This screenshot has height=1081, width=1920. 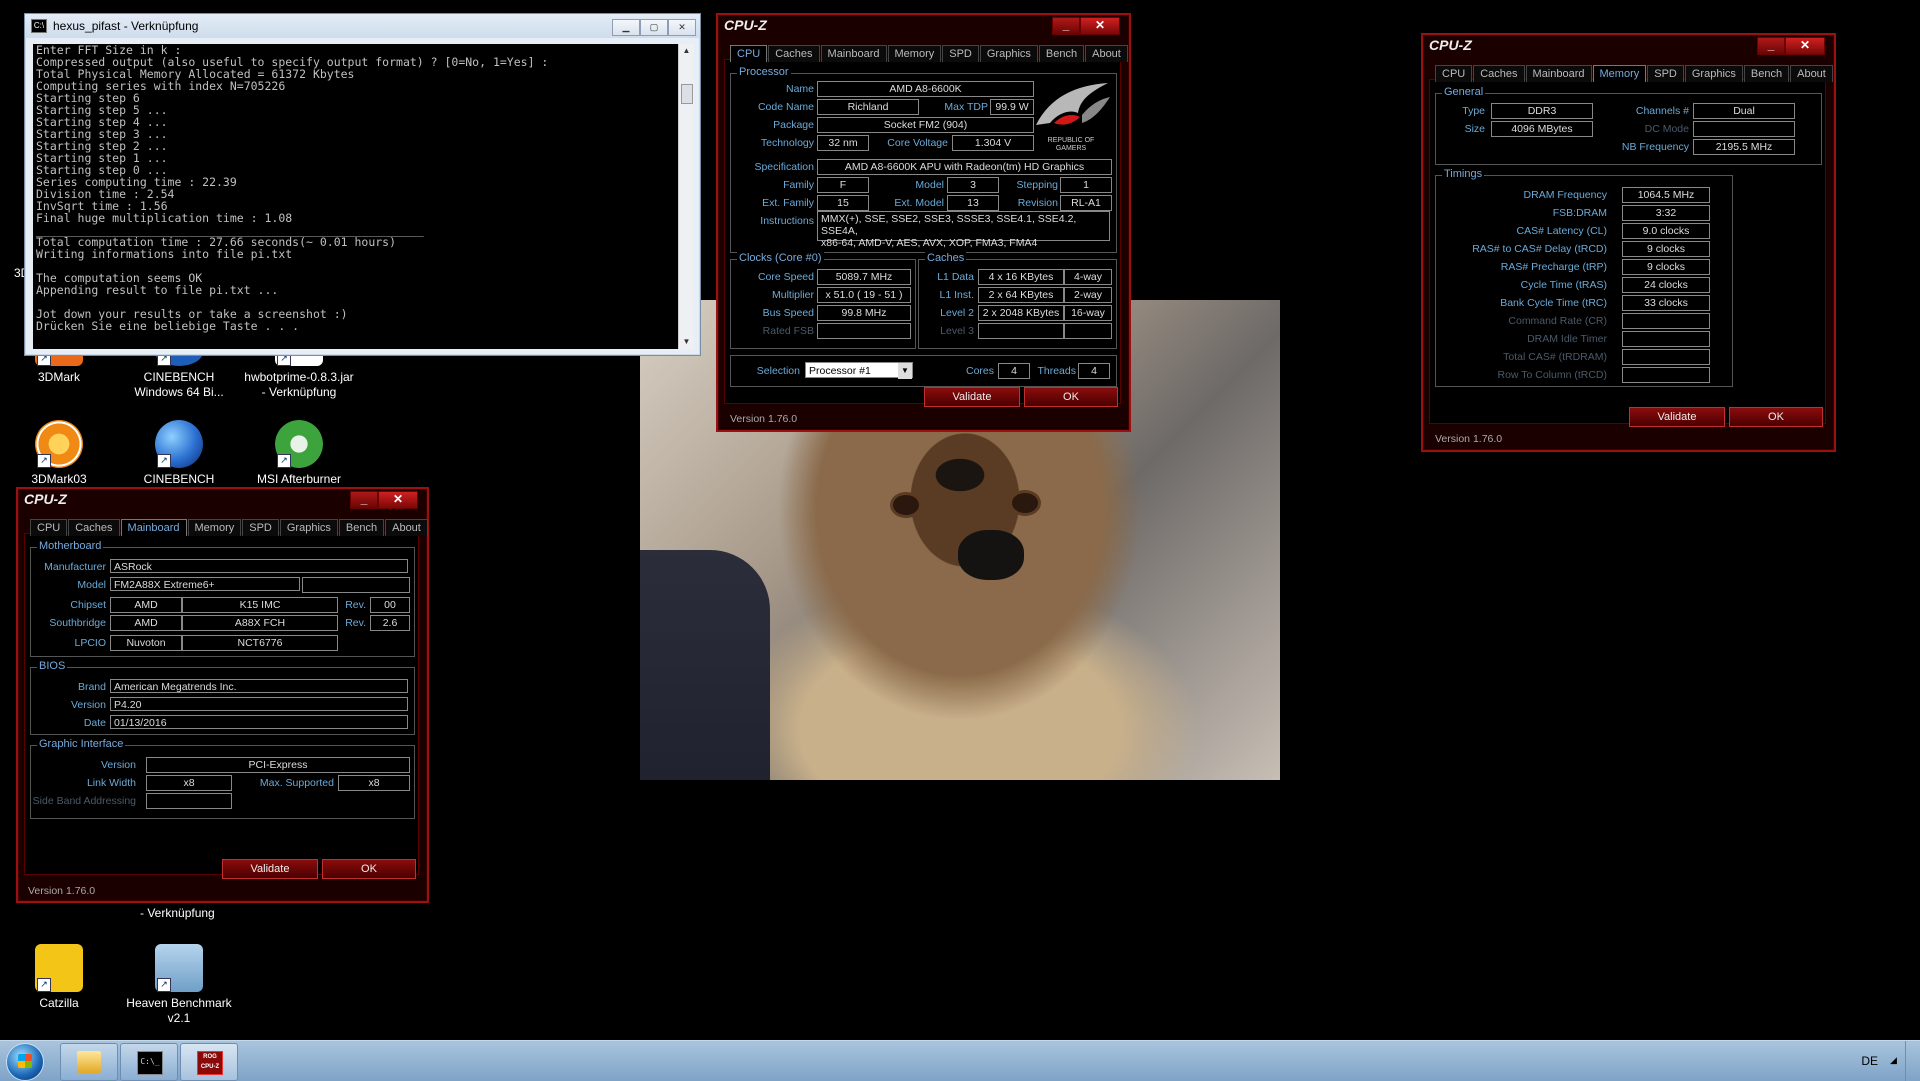 What do you see at coordinates (89, 1062) in the screenshot?
I see `taskbar-explorer-button` at bounding box center [89, 1062].